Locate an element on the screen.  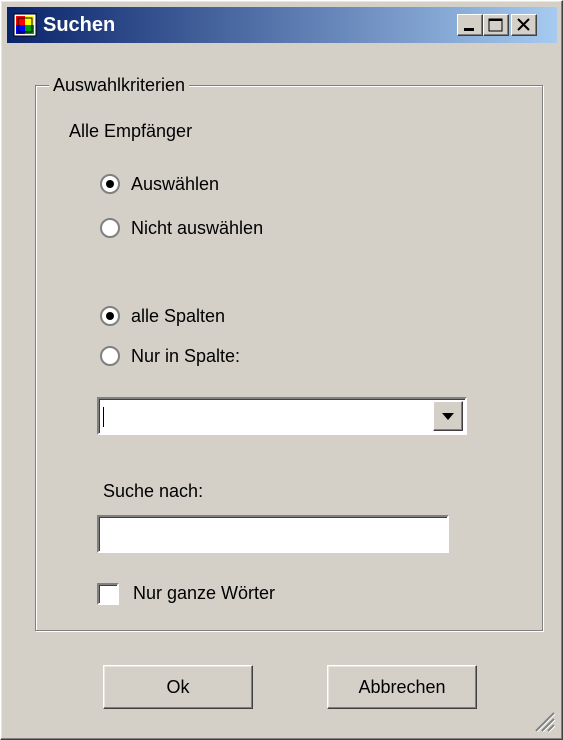
search-label: Suche nach: is located at coordinates (153, 491).